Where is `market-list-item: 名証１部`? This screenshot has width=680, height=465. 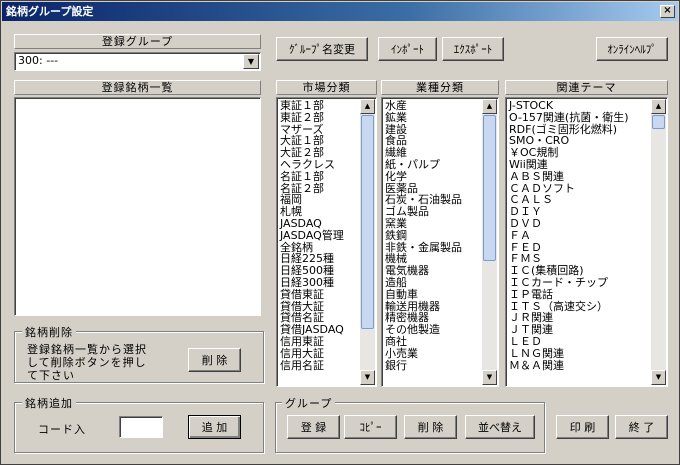 market-list-item: 名証１部 is located at coordinates (319, 176).